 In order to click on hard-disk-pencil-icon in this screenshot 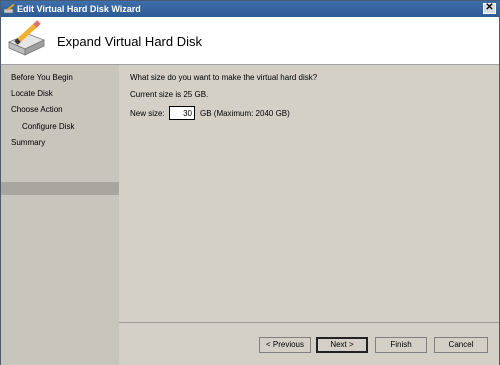, I will do `click(26, 38)`.